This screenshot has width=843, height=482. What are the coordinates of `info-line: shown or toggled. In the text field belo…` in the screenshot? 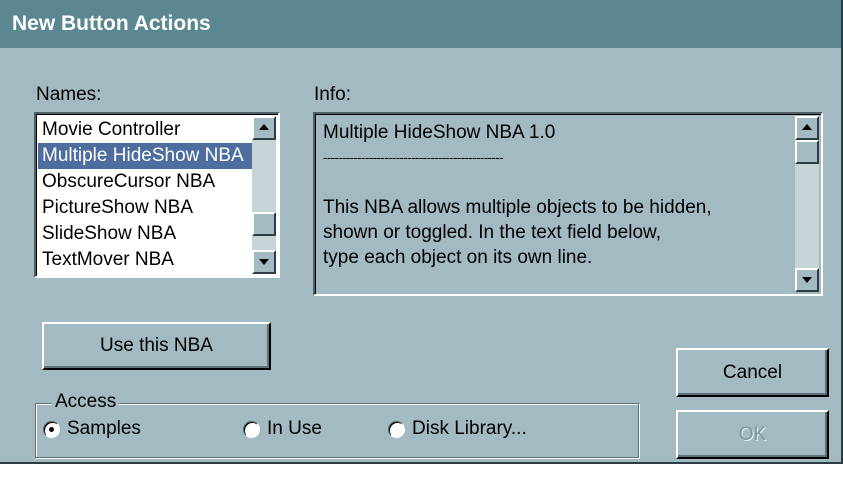 It's located at (492, 232).